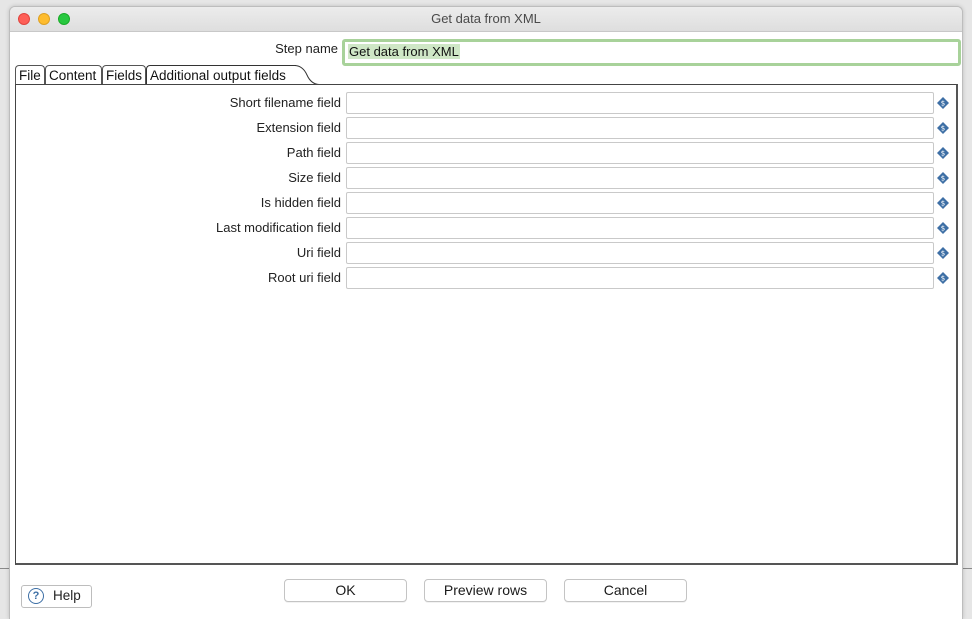  I want to click on short-filename-field-row: Short filename field $, so click(486, 103).